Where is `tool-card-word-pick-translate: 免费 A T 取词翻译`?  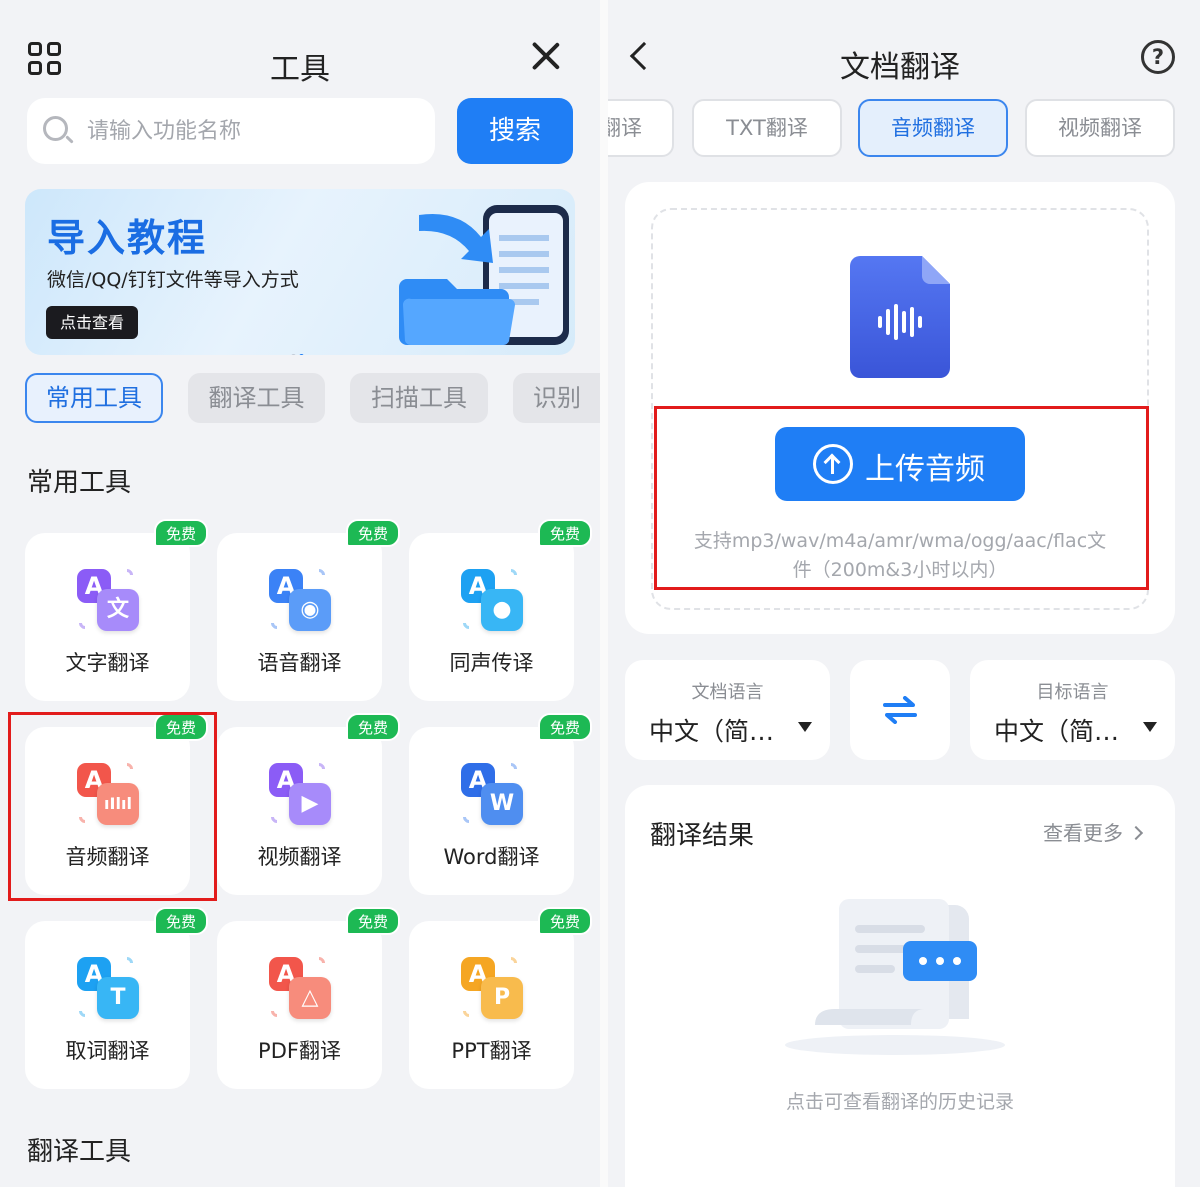
tool-card-word-pick-translate: 免费 A T 取词翻译 is located at coordinates (116, 998).